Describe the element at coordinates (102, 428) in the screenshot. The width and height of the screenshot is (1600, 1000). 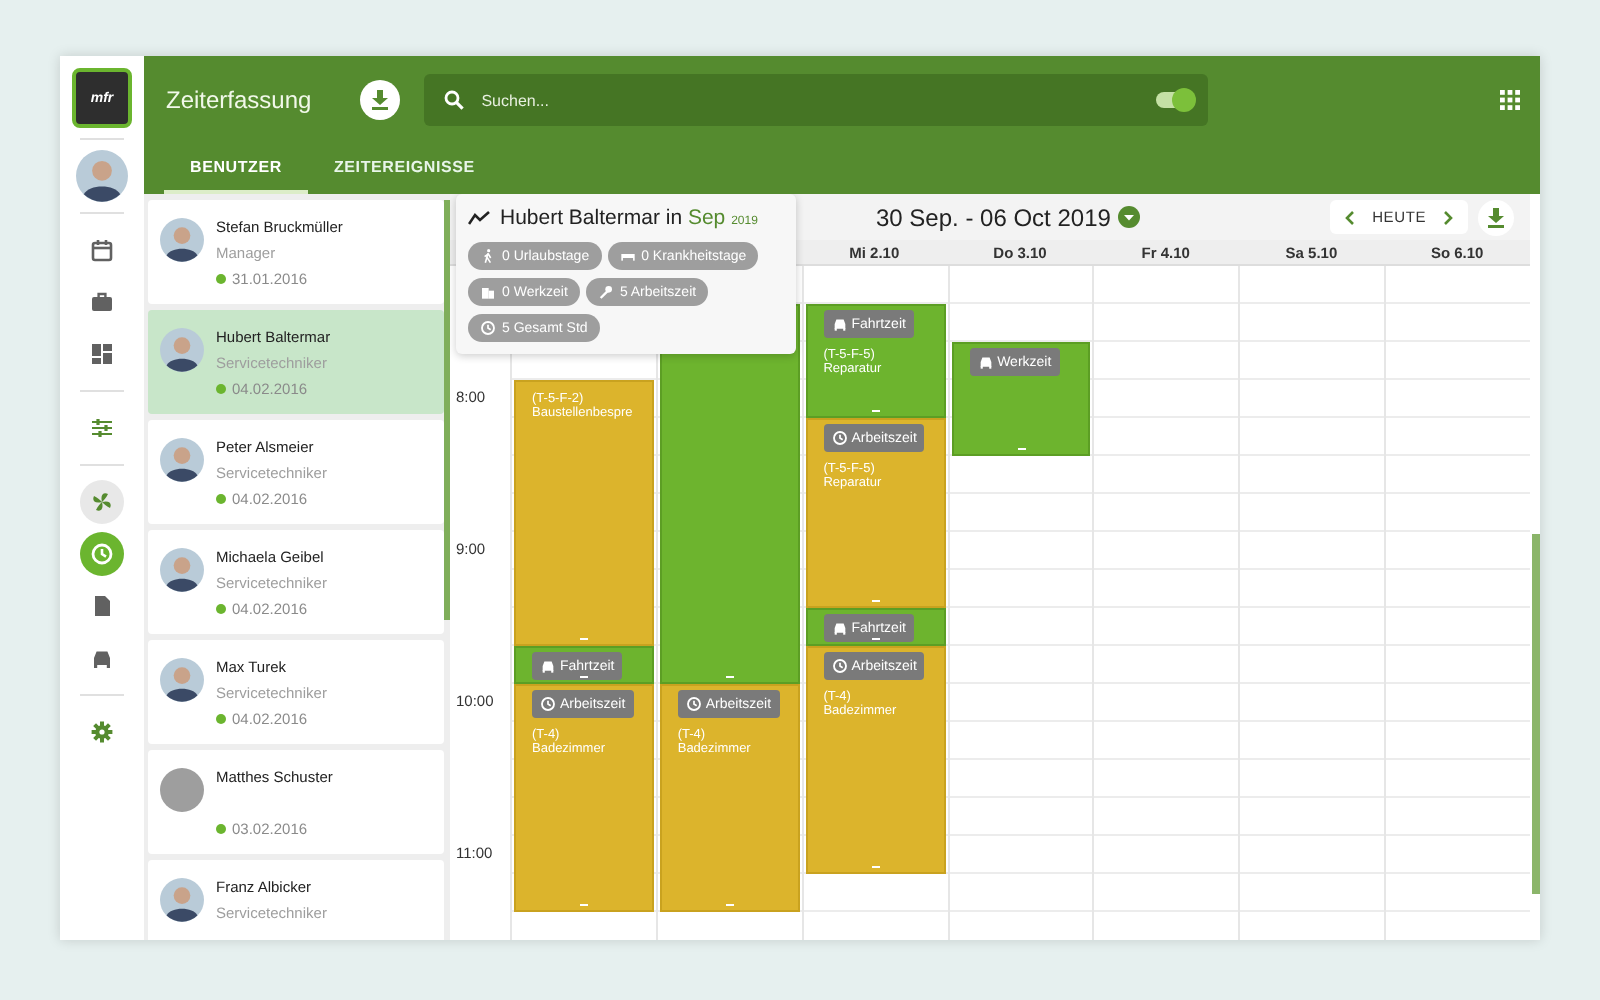
I see `sliders-icon` at that location.